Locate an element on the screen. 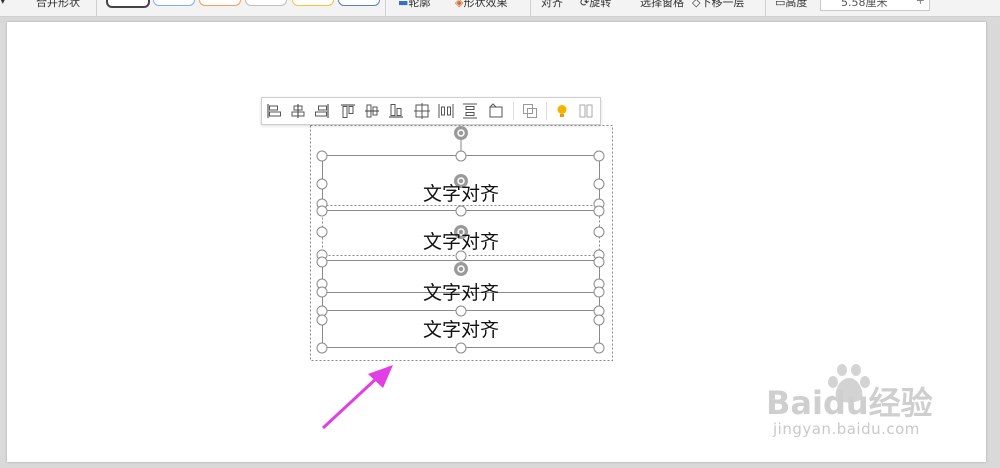 Image resolution: width=1000 pixels, height=468 pixels. watermark-brand: Baidu经验 is located at coordinates (849, 401).